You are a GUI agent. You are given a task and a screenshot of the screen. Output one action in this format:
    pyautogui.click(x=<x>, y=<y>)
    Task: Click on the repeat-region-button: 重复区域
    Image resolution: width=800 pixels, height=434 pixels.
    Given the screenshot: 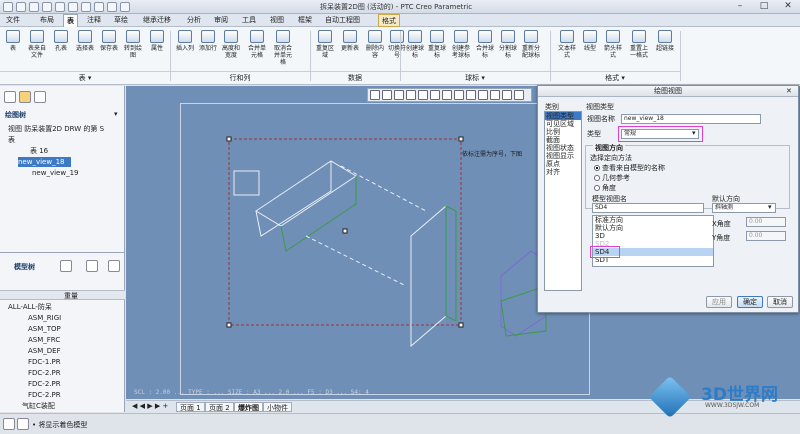 What is the action you would take?
    pyautogui.click(x=325, y=49)
    